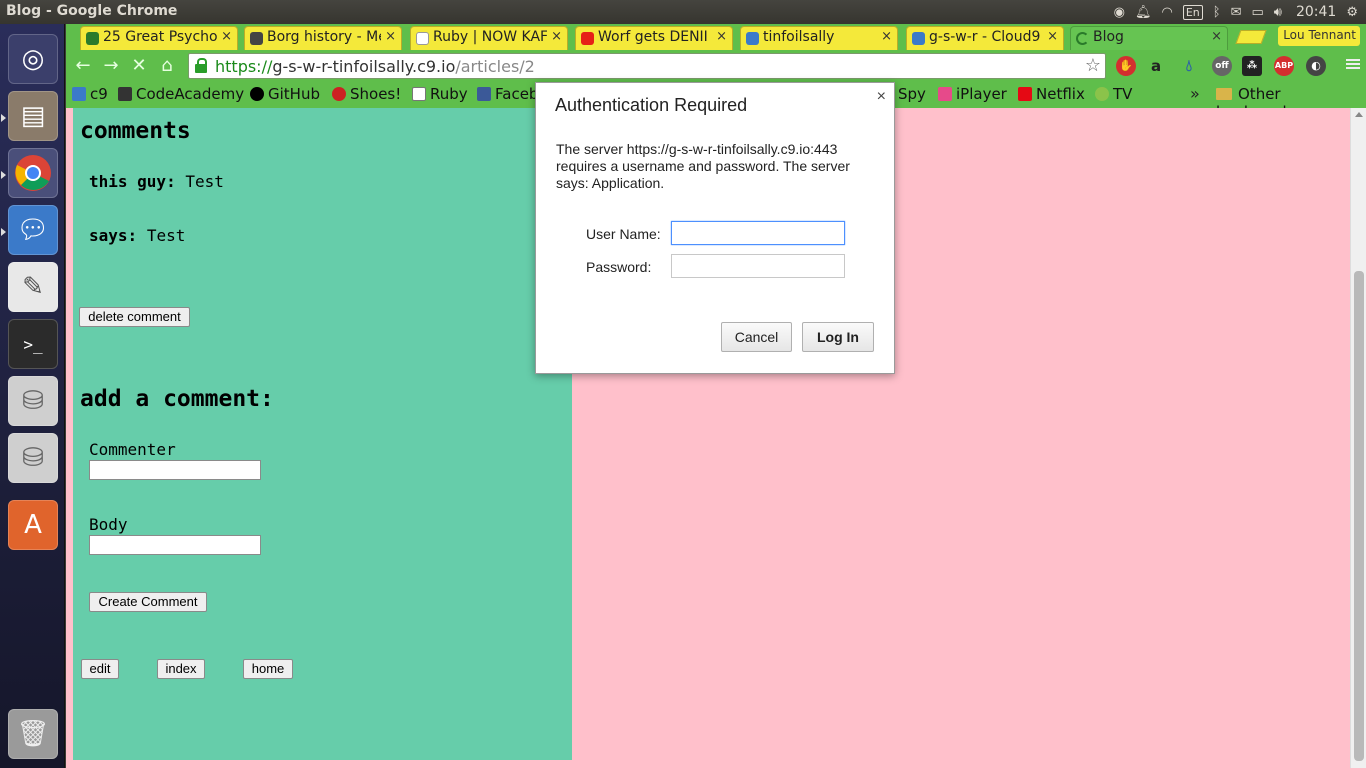  I want to click on volume-icon: 🔊︎, so click(1278, 12).